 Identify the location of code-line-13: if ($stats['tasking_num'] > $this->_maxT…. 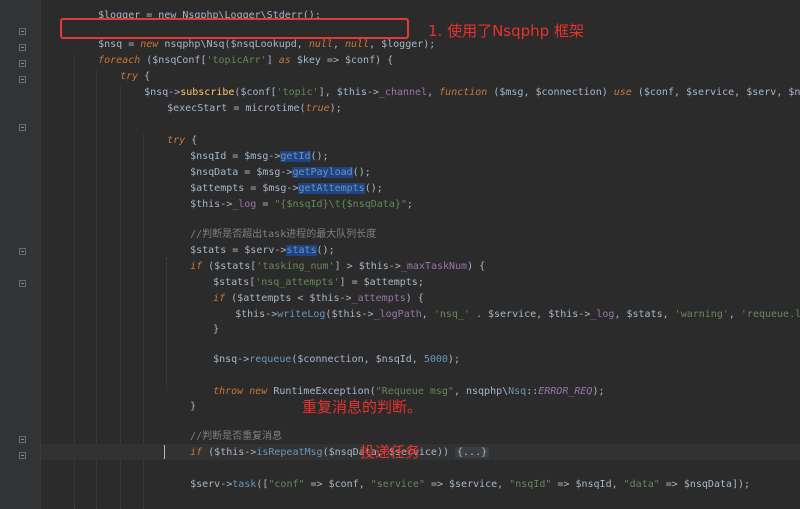
(338, 266).